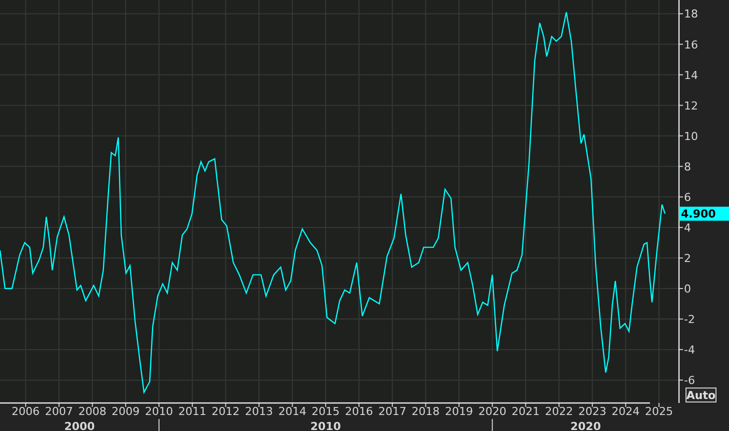 This screenshot has height=431, width=729. Describe the element at coordinates (492, 411) in the screenshot. I see `x-axis-label: 2020` at that location.